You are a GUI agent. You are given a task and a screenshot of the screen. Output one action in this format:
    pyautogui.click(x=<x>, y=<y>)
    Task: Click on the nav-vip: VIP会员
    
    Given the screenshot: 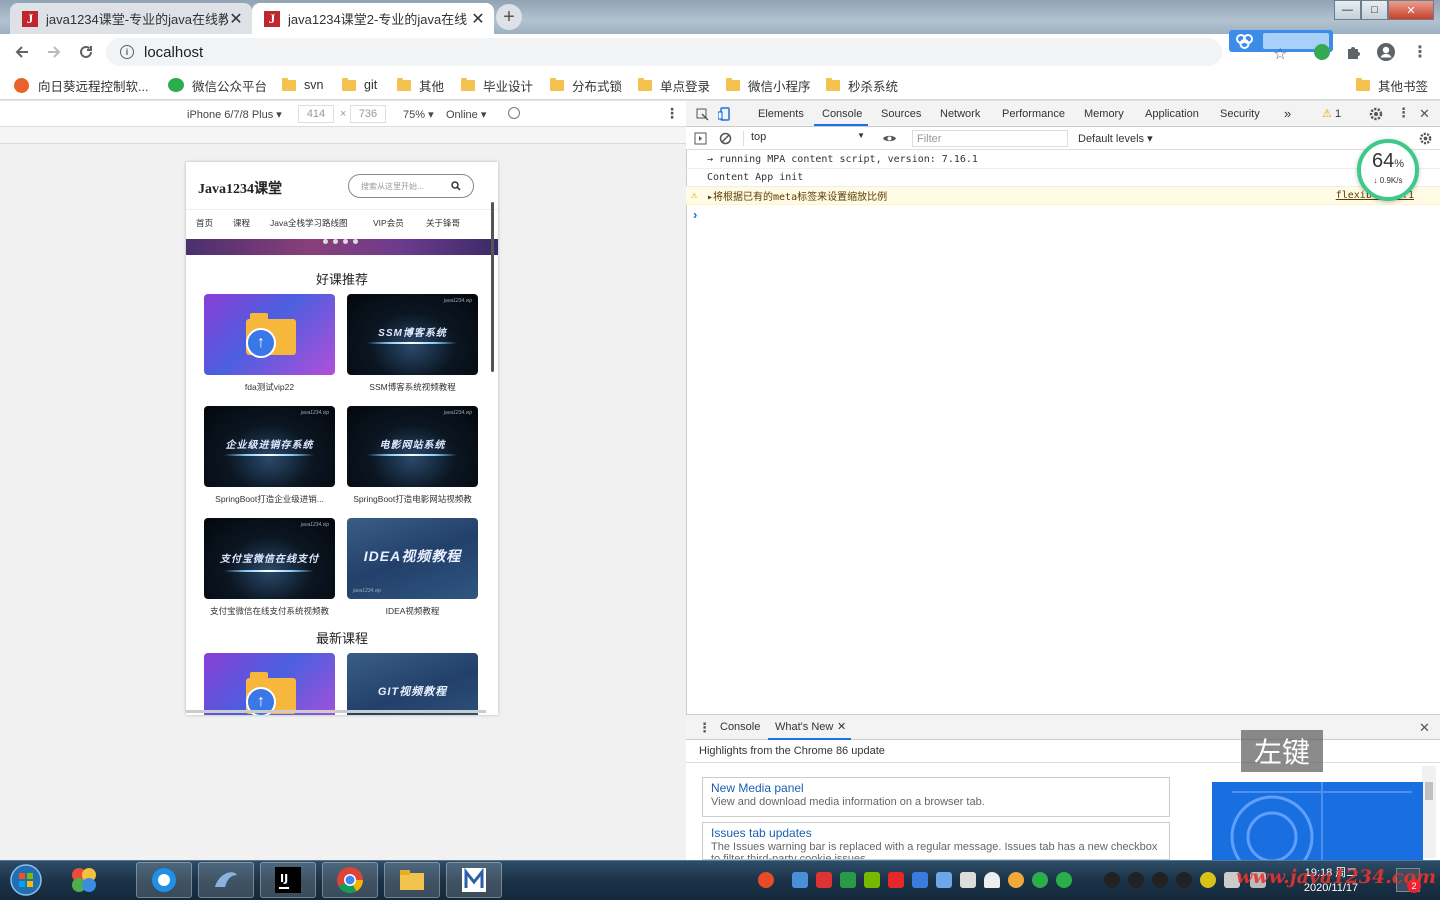 What is the action you would take?
    pyautogui.click(x=388, y=223)
    